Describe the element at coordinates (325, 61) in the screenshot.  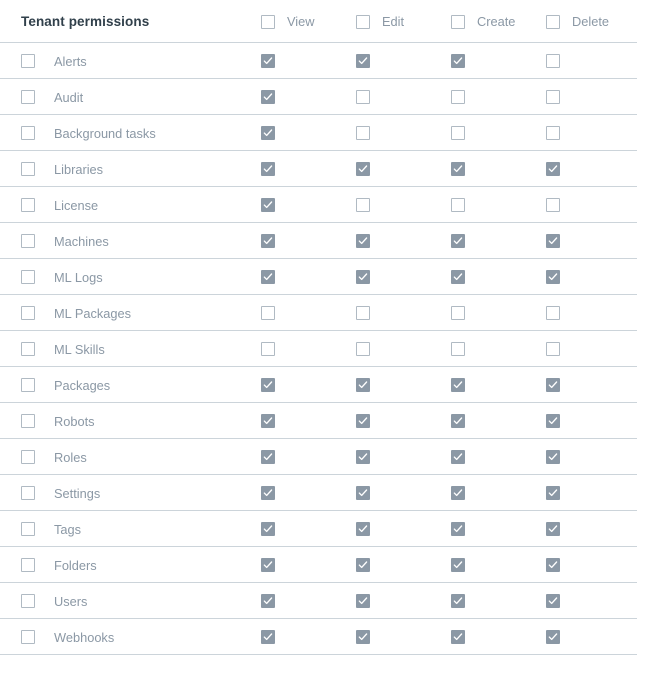
I see `table-row: Alerts` at that location.